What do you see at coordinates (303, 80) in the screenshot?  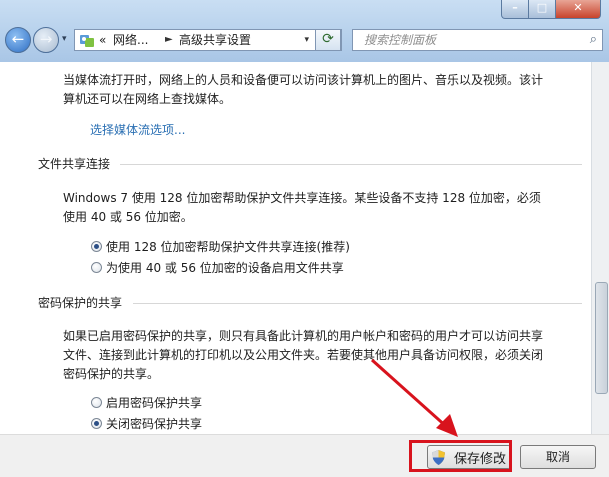 I see `media-stream-description-line1: 当媒体流打开时，网络上的人员和设备便可以访问该计算机上的图片、音乐以及视频。该计` at bounding box center [303, 80].